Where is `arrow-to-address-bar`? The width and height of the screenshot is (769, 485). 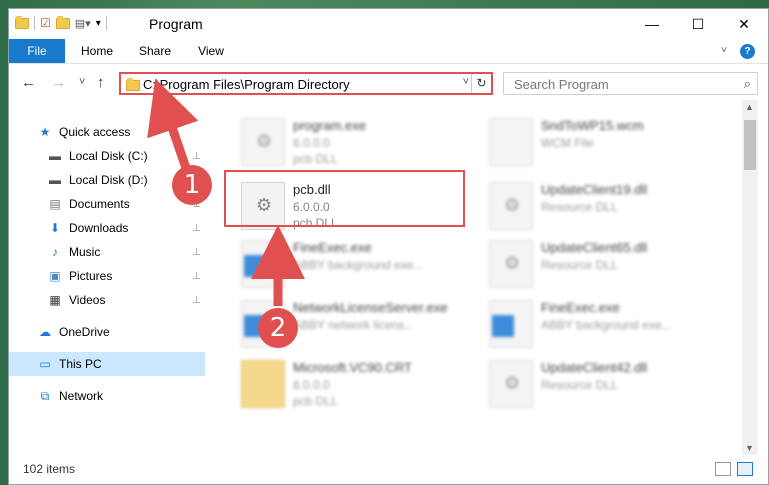 arrow-to-address-bar is located at coordinates (173, 124).